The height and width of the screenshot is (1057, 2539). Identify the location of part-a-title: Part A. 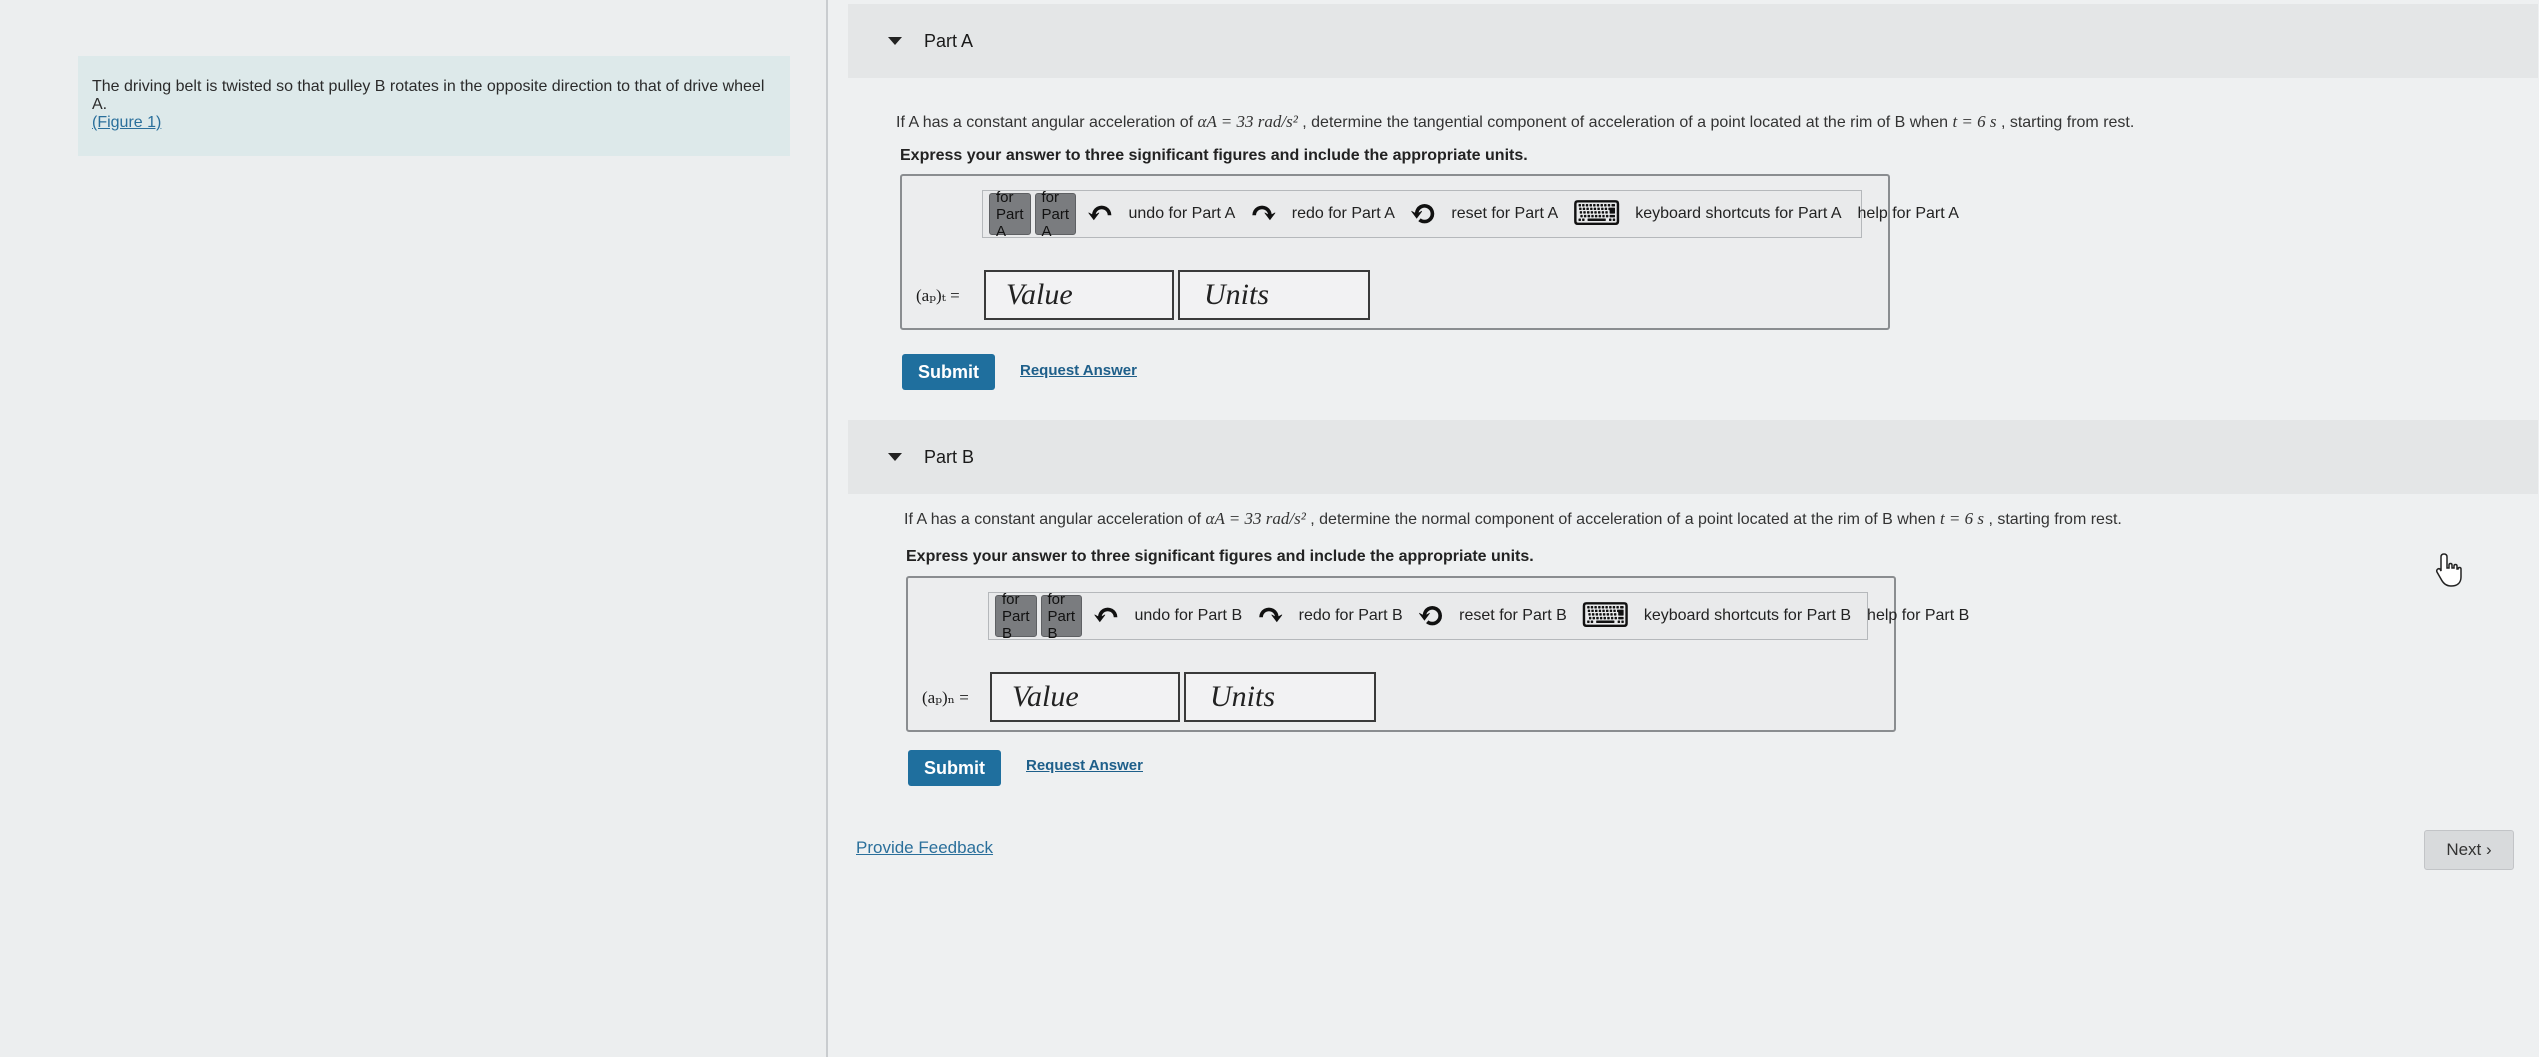
(949, 40).